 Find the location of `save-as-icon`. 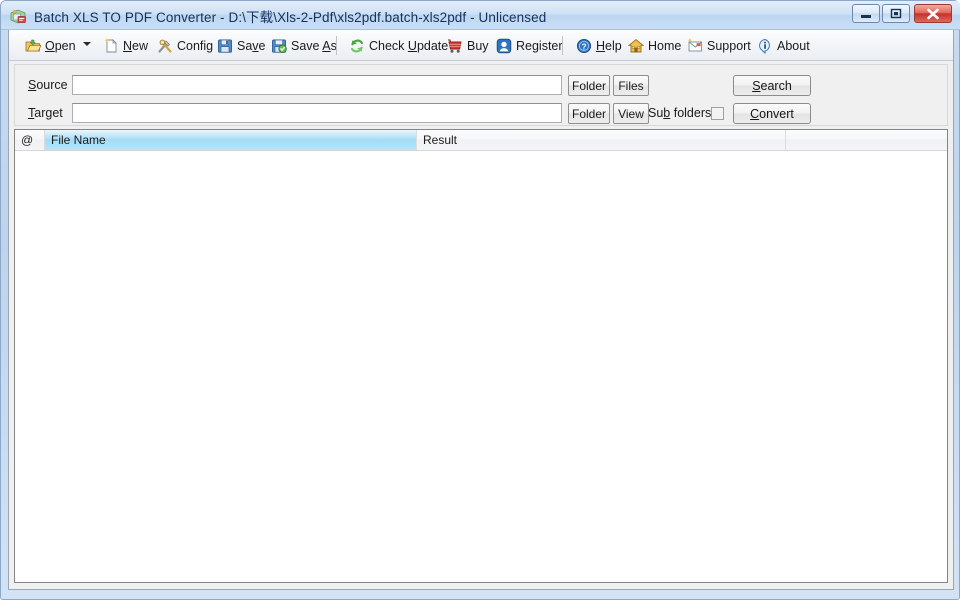

save-as-icon is located at coordinates (279, 46).